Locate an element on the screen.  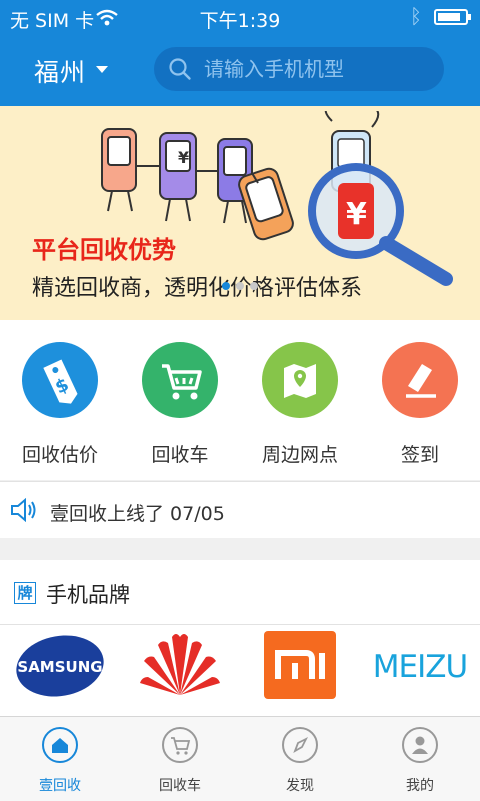
samsung-logo-text: SAMSUNG is located at coordinates (59, 667).